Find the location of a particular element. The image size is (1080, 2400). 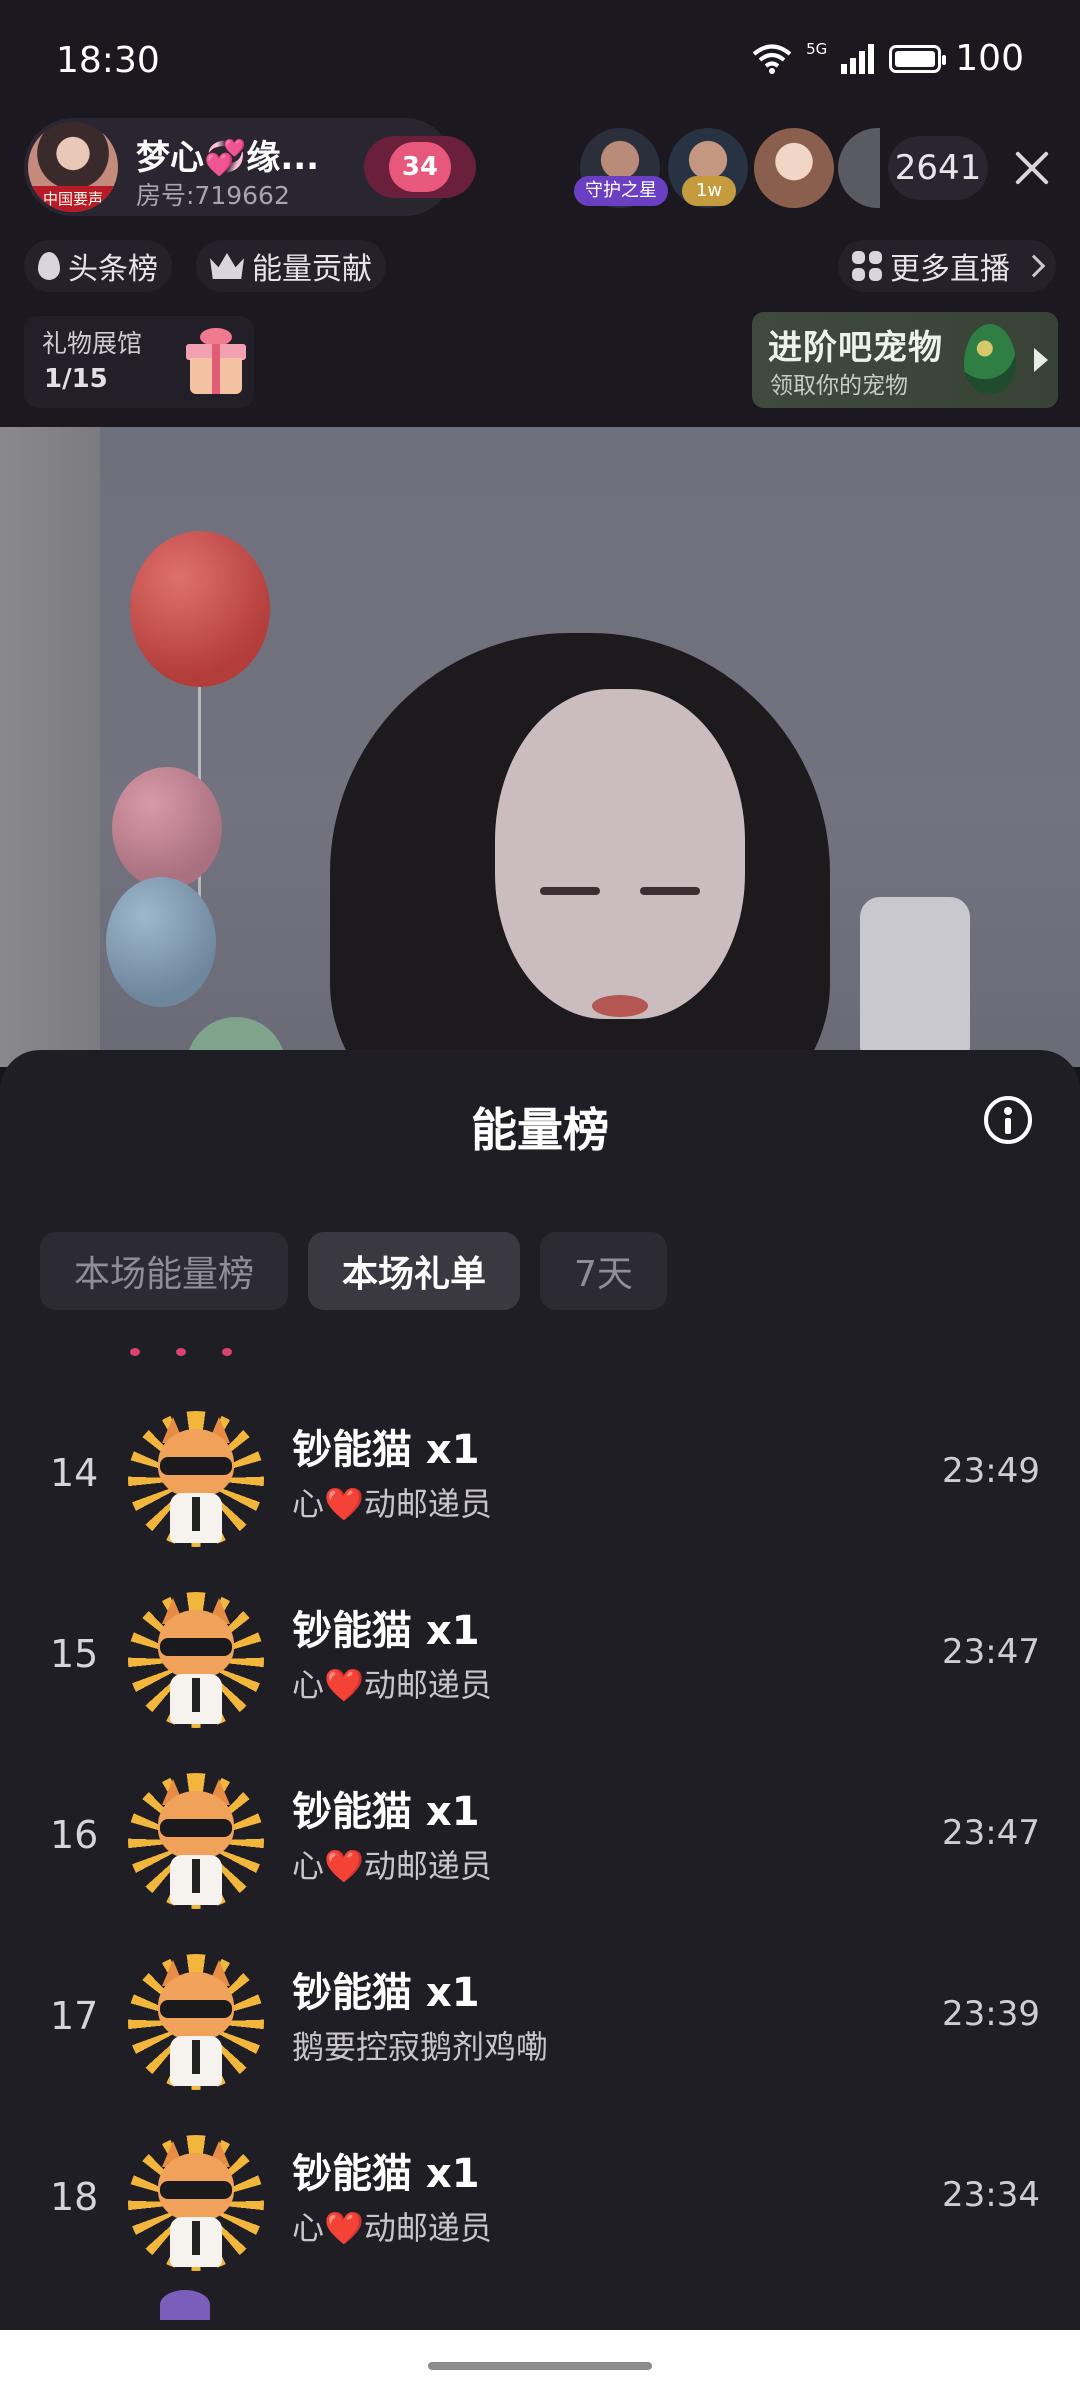

gift-hall-count: 1/15 is located at coordinates (76, 379).